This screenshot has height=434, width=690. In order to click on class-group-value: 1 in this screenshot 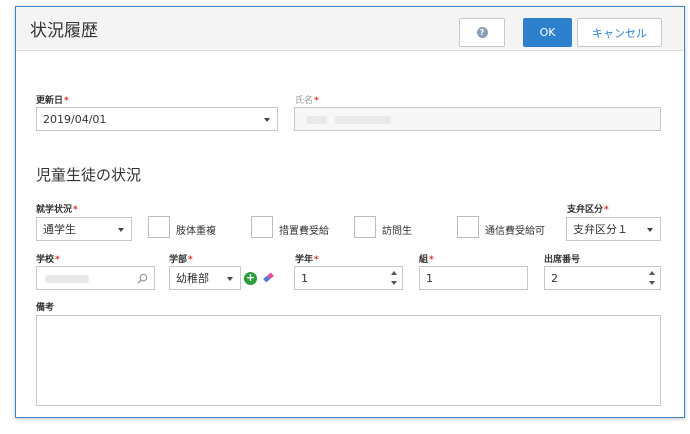, I will do `click(429, 278)`.